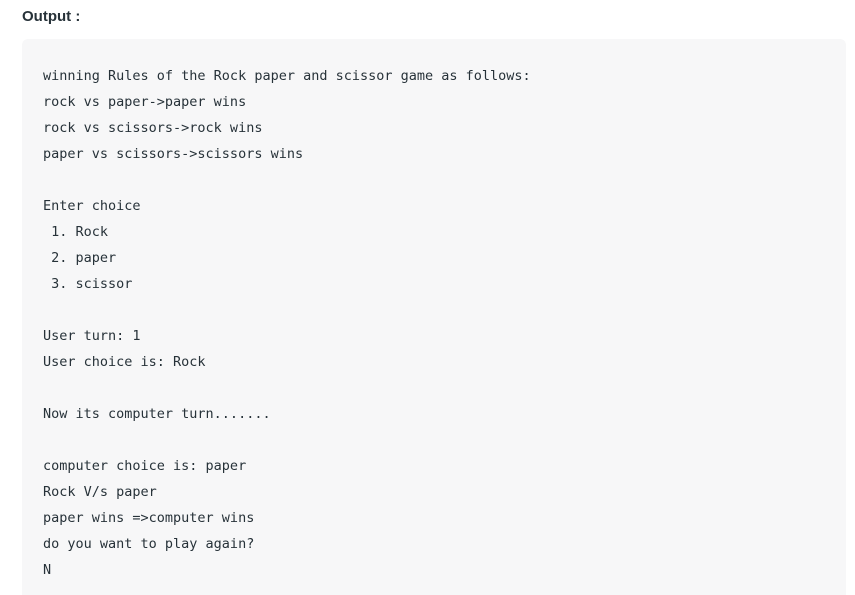  Describe the element at coordinates (80, 258) in the screenshot. I see `output-line: 2. paper` at that location.